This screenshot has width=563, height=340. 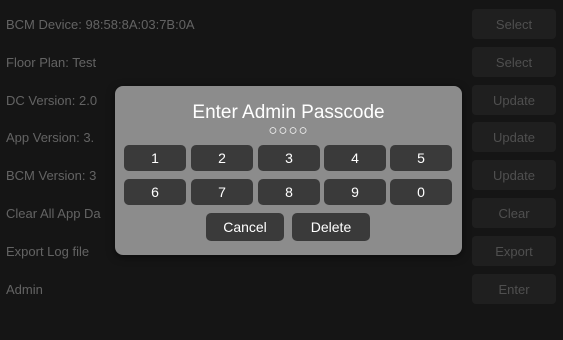 What do you see at coordinates (155, 192) in the screenshot?
I see `key-6: 6` at bounding box center [155, 192].